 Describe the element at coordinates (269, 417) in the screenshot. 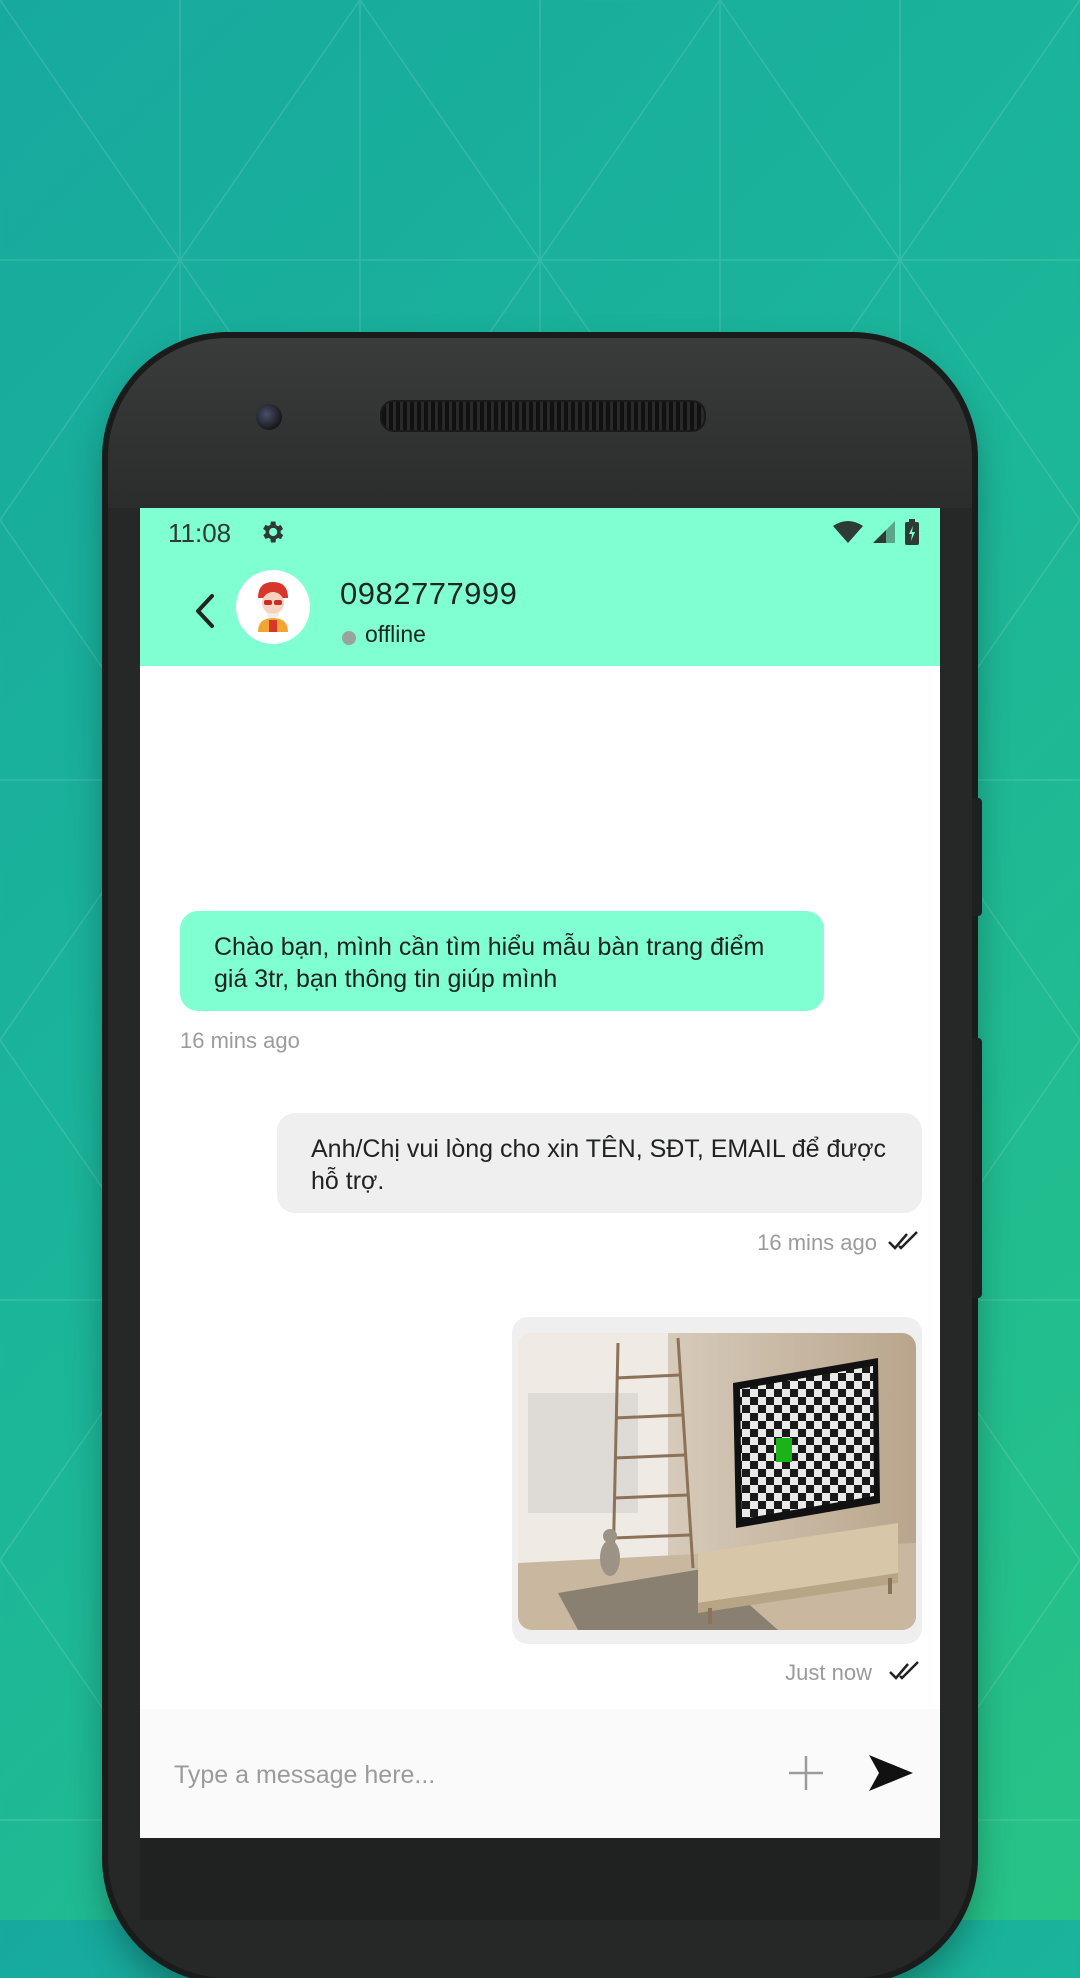

I see `front-camera` at that location.